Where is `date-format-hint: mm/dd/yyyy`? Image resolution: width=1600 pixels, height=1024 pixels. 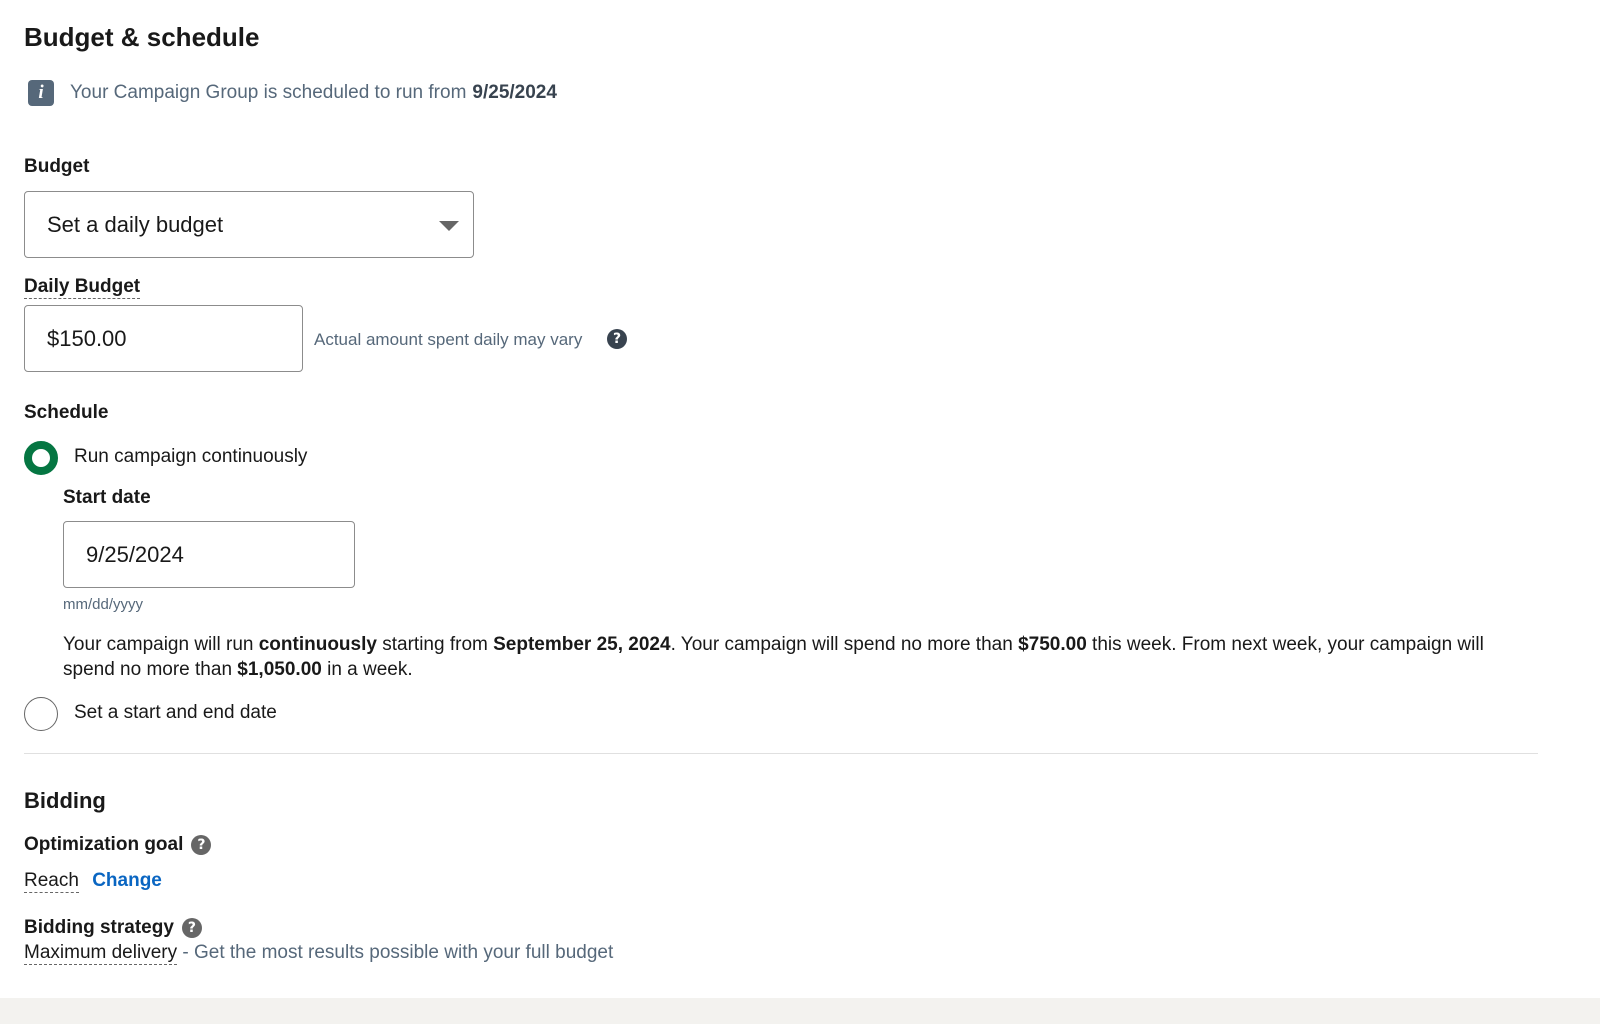 date-format-hint: mm/dd/yyyy is located at coordinates (103, 604).